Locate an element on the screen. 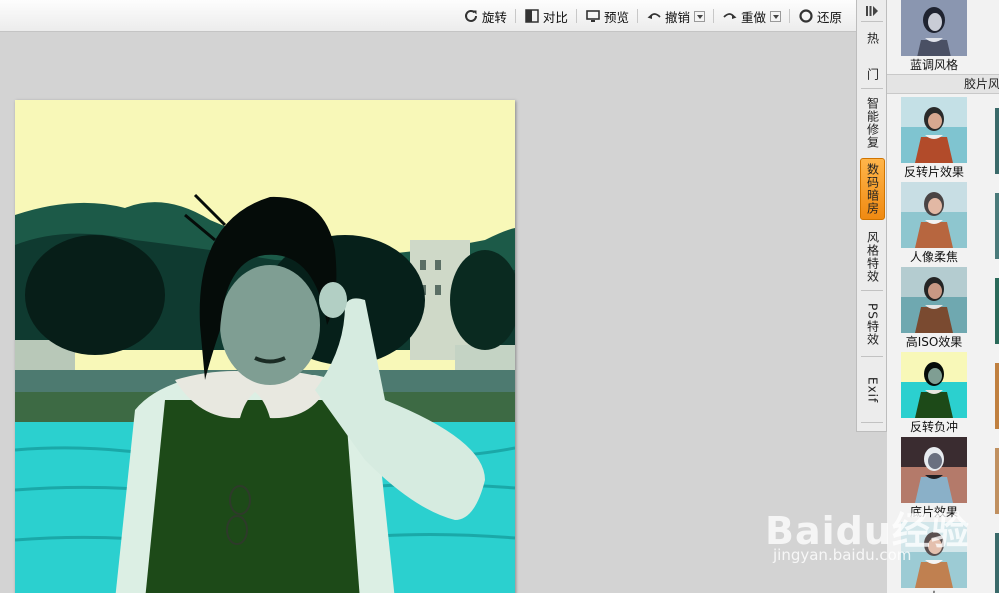  effect-caption: 大 is located at coordinates (934, 590).